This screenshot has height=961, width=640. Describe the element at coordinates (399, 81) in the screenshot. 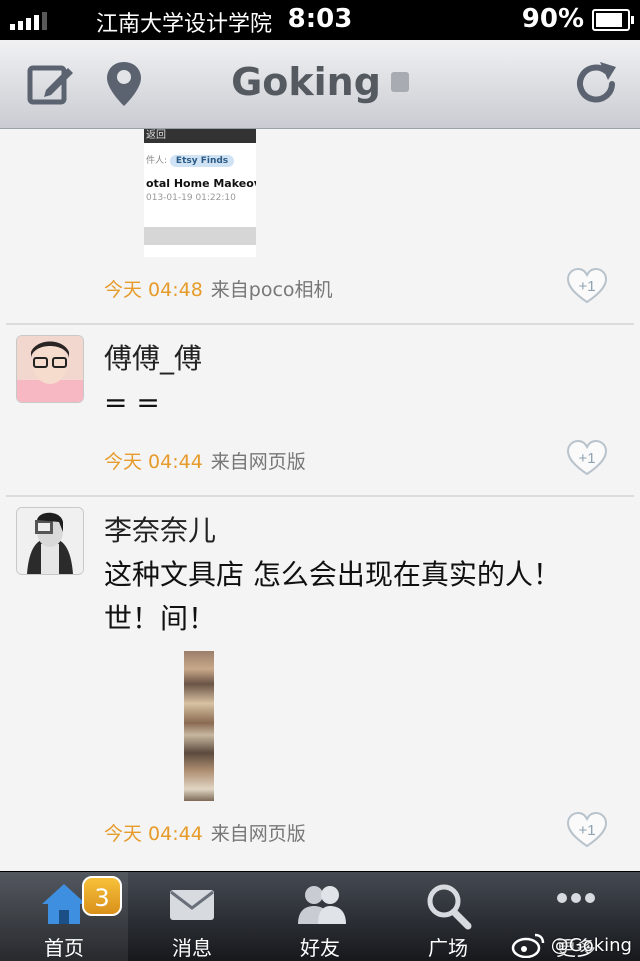

I see `clock-badge-icon` at that location.